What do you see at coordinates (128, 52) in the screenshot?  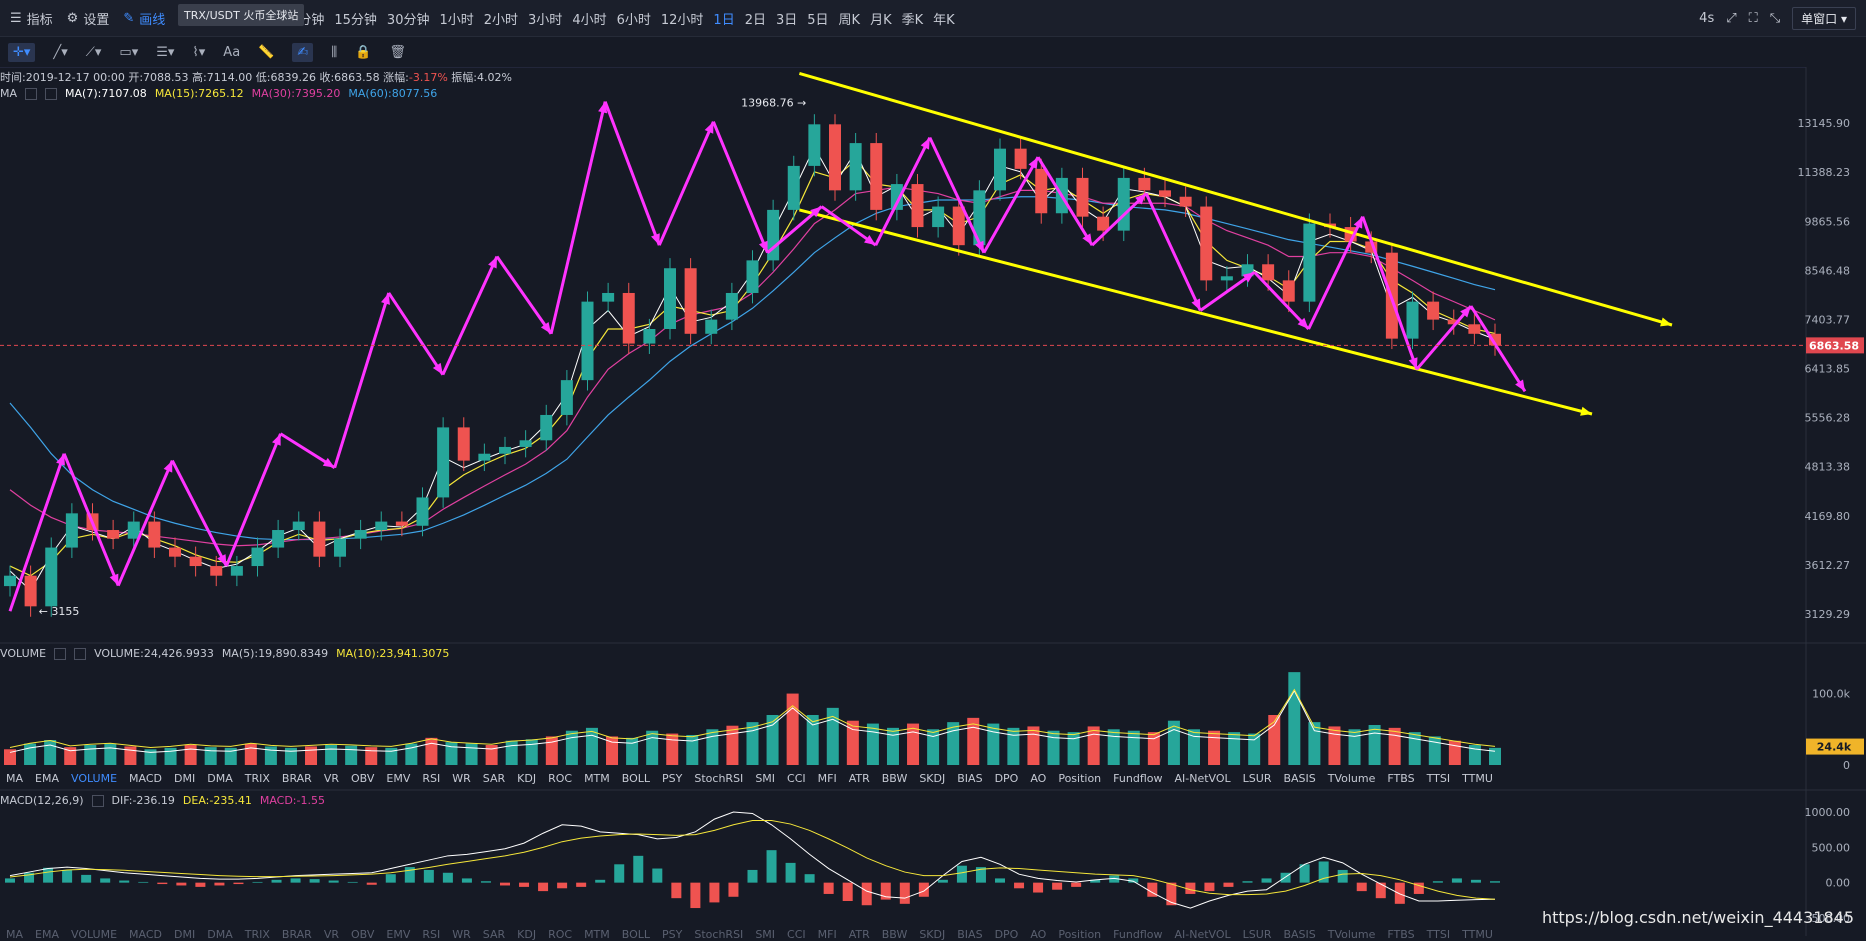 I see `rectangle-tool-icon: ▭▾` at bounding box center [128, 52].